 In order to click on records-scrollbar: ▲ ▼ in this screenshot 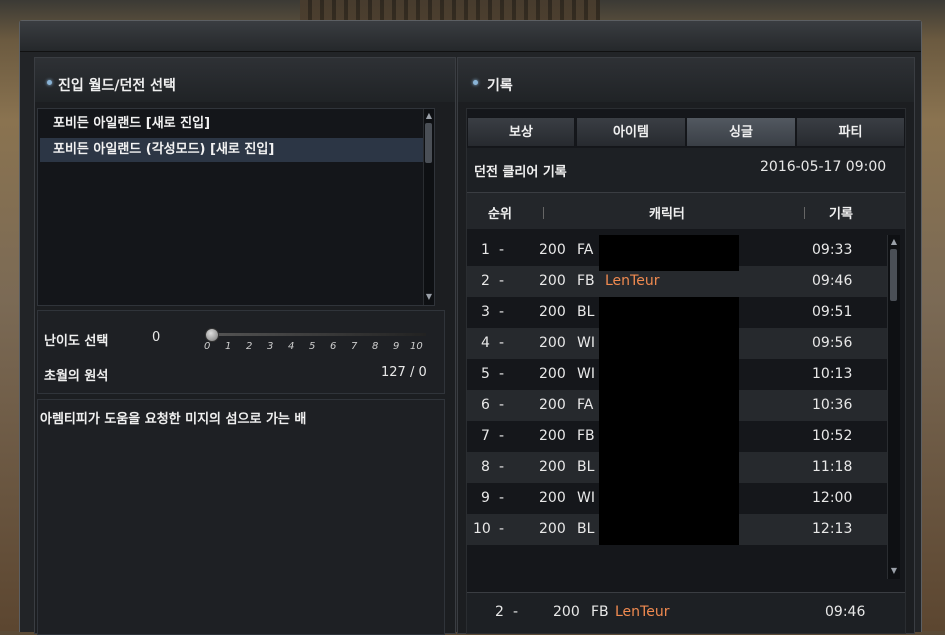, I will do `click(893, 407)`.